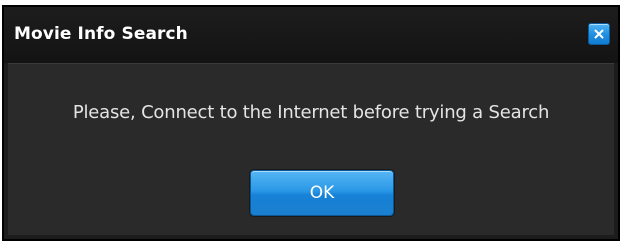 Image resolution: width=628 pixels, height=250 pixels. I want to click on ok-button: OK, so click(322, 193).